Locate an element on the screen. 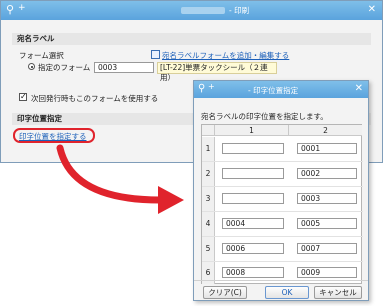  dialog-message: 宛名ラベルの印字位置を指定します。 is located at coordinates (264, 116).